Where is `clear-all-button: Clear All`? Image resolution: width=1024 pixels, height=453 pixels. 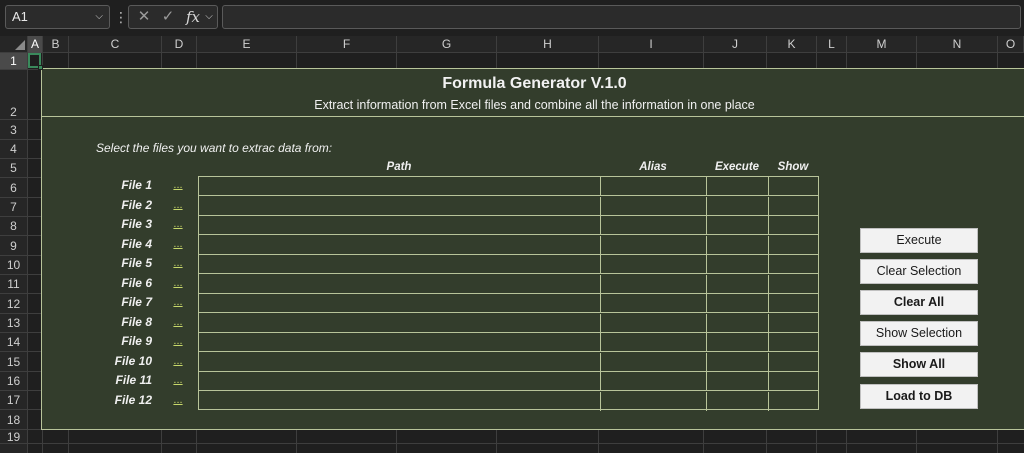 clear-all-button: Clear All is located at coordinates (919, 302).